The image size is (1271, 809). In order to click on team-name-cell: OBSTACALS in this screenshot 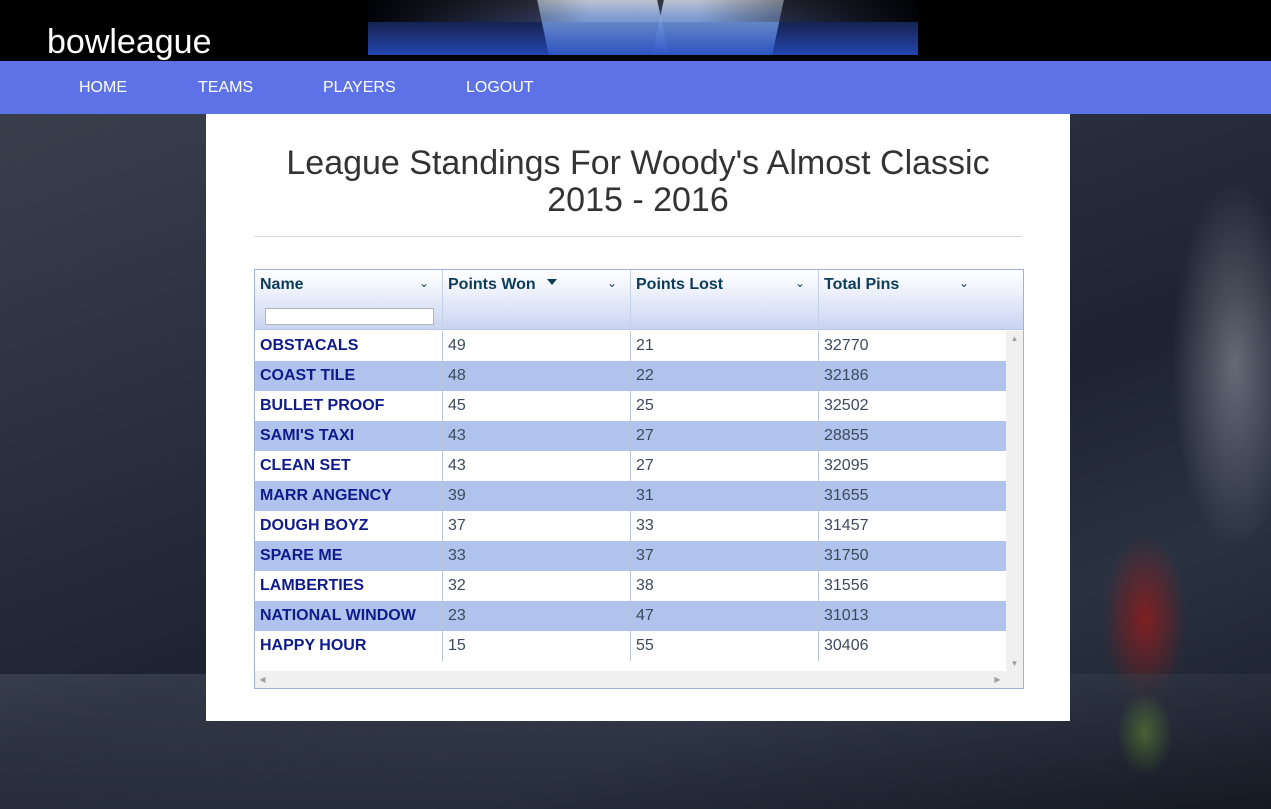, I will do `click(349, 346)`.